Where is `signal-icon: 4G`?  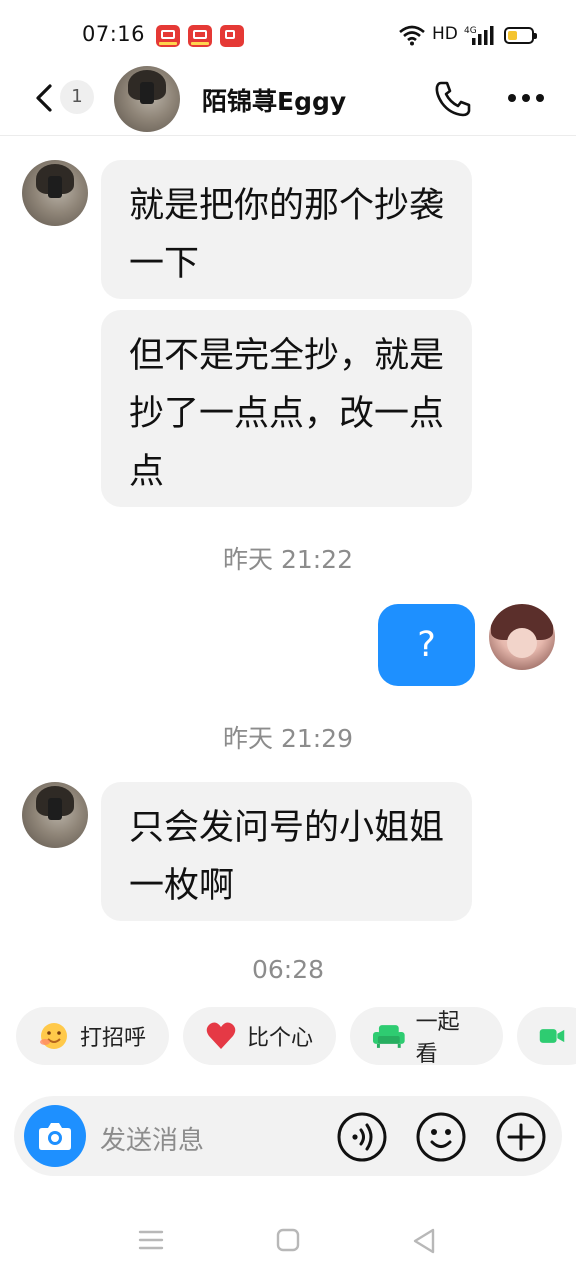 signal-icon: 4G is located at coordinates (479, 35).